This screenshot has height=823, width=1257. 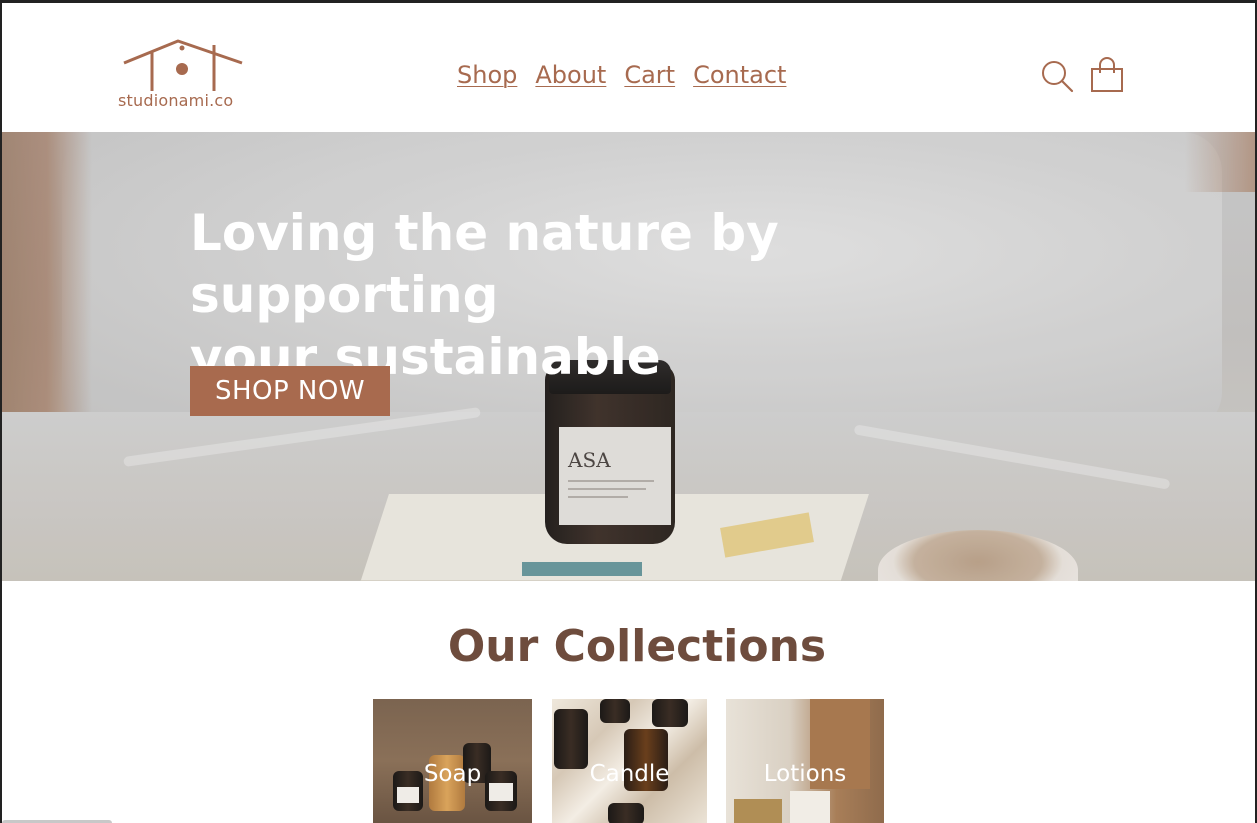 What do you see at coordinates (408, 795) in the screenshot?
I see `soap-jar-label` at bounding box center [408, 795].